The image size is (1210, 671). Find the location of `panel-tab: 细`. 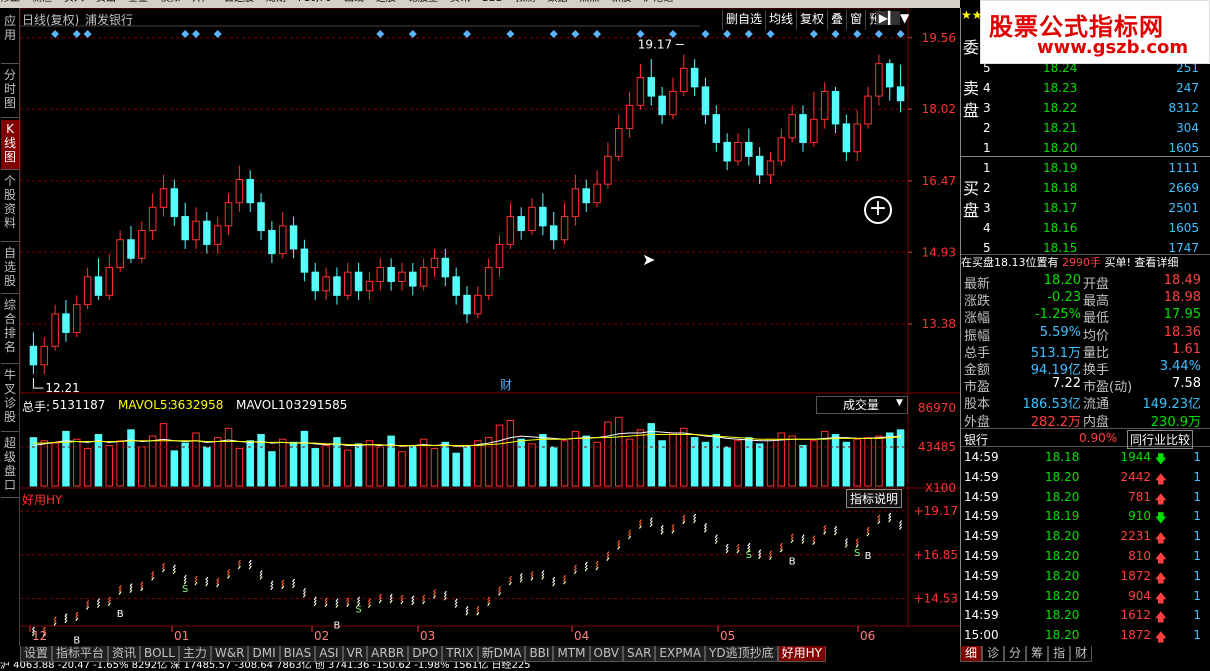

panel-tab: 细 is located at coordinates (971, 654).